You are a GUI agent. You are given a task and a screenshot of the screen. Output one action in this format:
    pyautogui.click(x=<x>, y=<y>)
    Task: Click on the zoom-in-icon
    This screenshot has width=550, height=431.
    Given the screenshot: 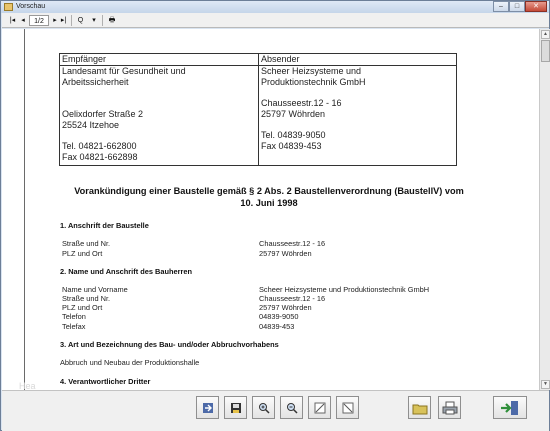 What is the action you would take?
    pyautogui.click(x=264, y=408)
    